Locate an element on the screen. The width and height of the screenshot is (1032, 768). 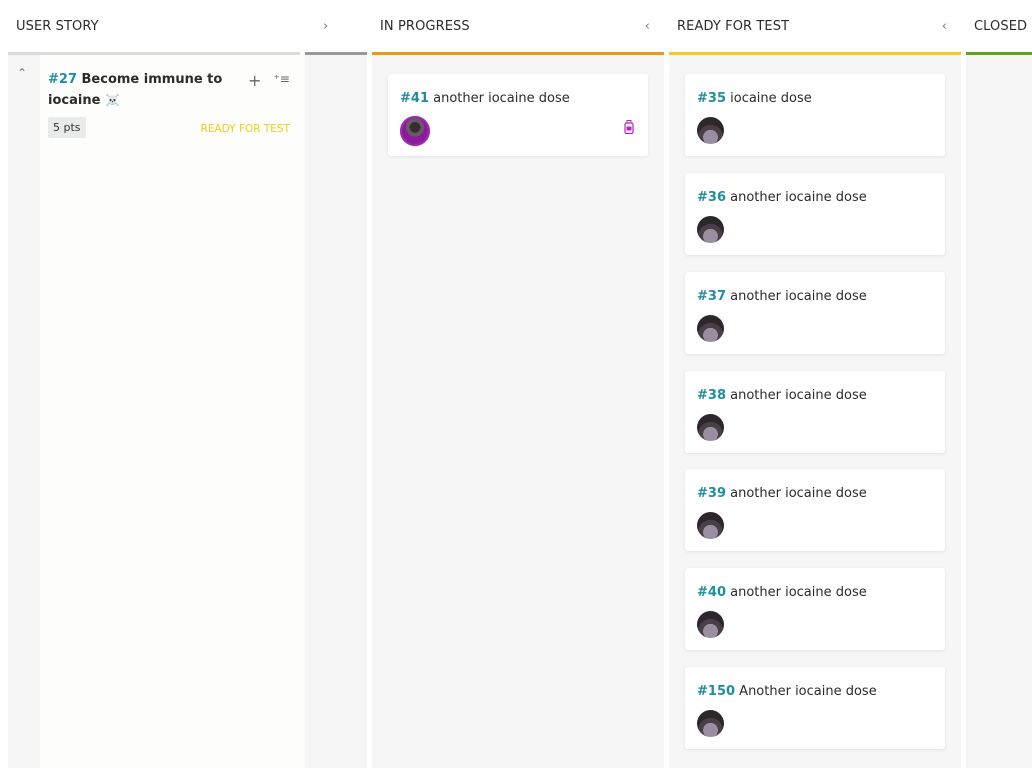
user-story-ref: #27 is located at coordinates (62, 79).